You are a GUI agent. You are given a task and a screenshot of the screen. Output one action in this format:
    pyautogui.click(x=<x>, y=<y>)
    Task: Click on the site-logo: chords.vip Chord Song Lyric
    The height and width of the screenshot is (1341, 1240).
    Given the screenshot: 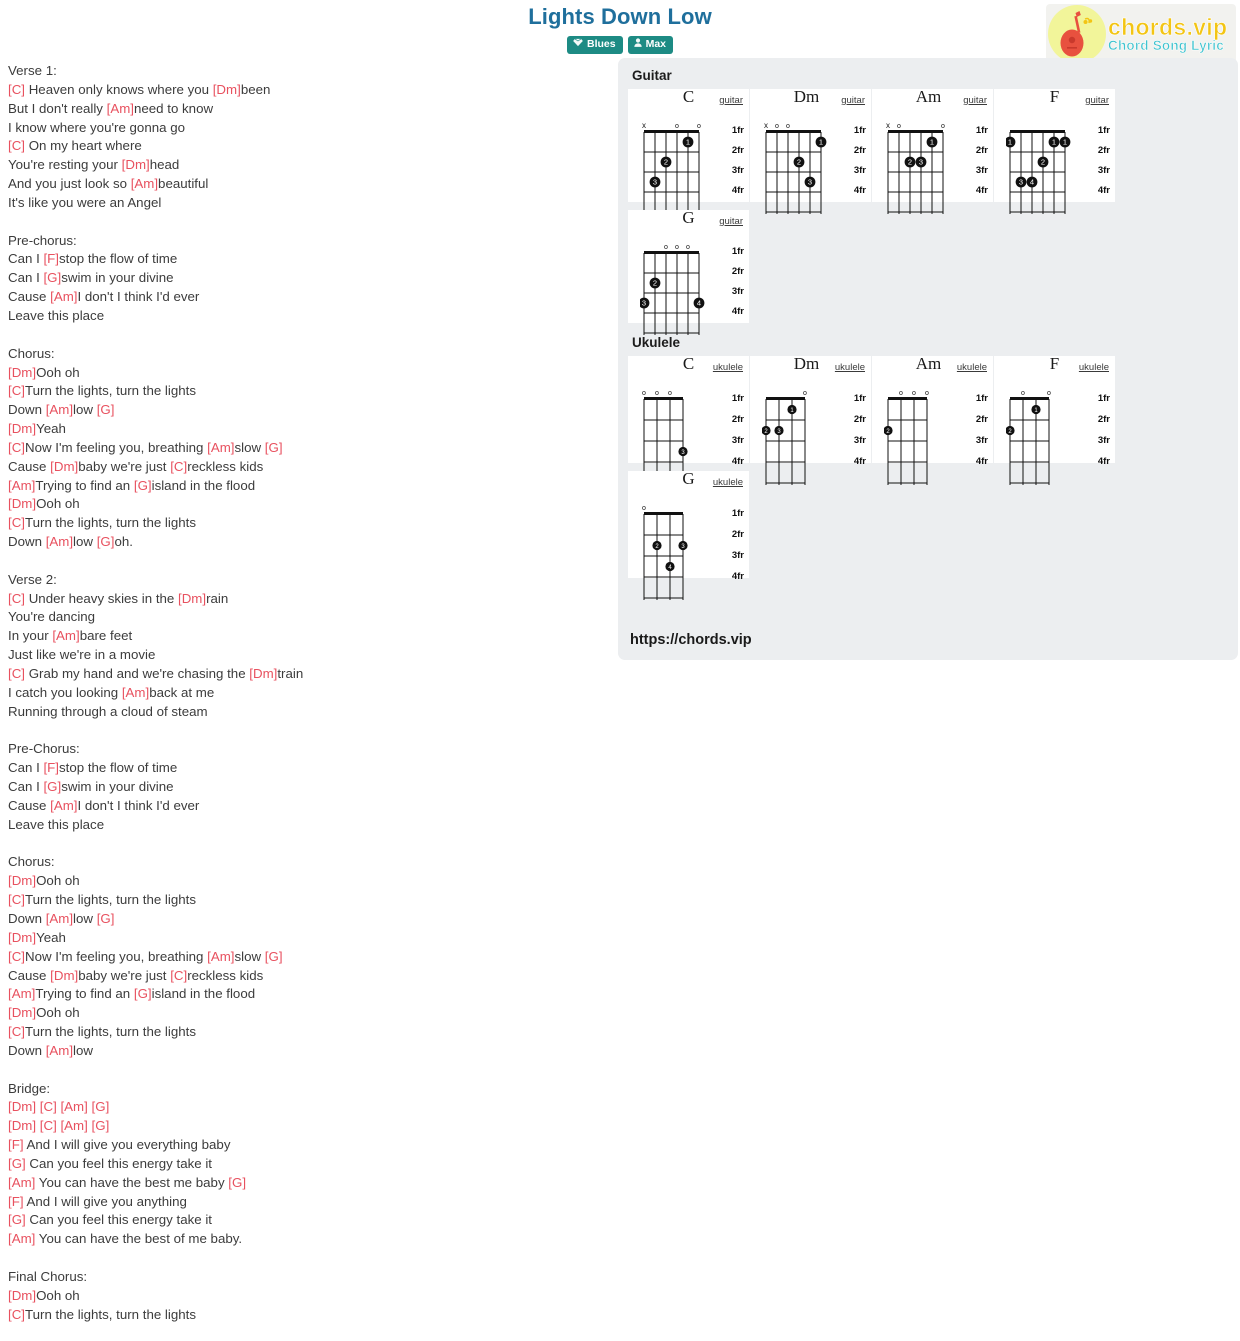 What is the action you would take?
    pyautogui.click(x=1141, y=34)
    